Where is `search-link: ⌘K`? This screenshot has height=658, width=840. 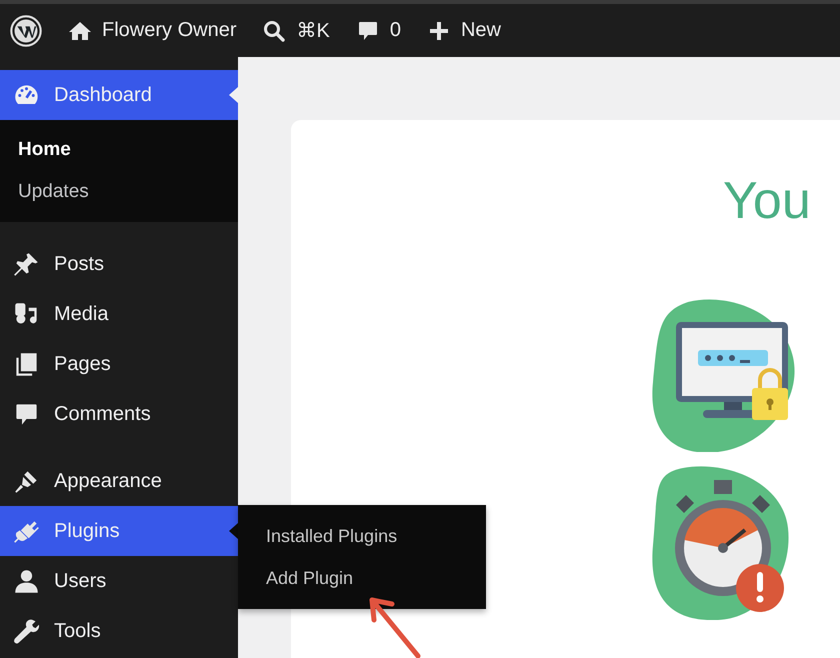
search-link: ⌘K is located at coordinates (296, 30).